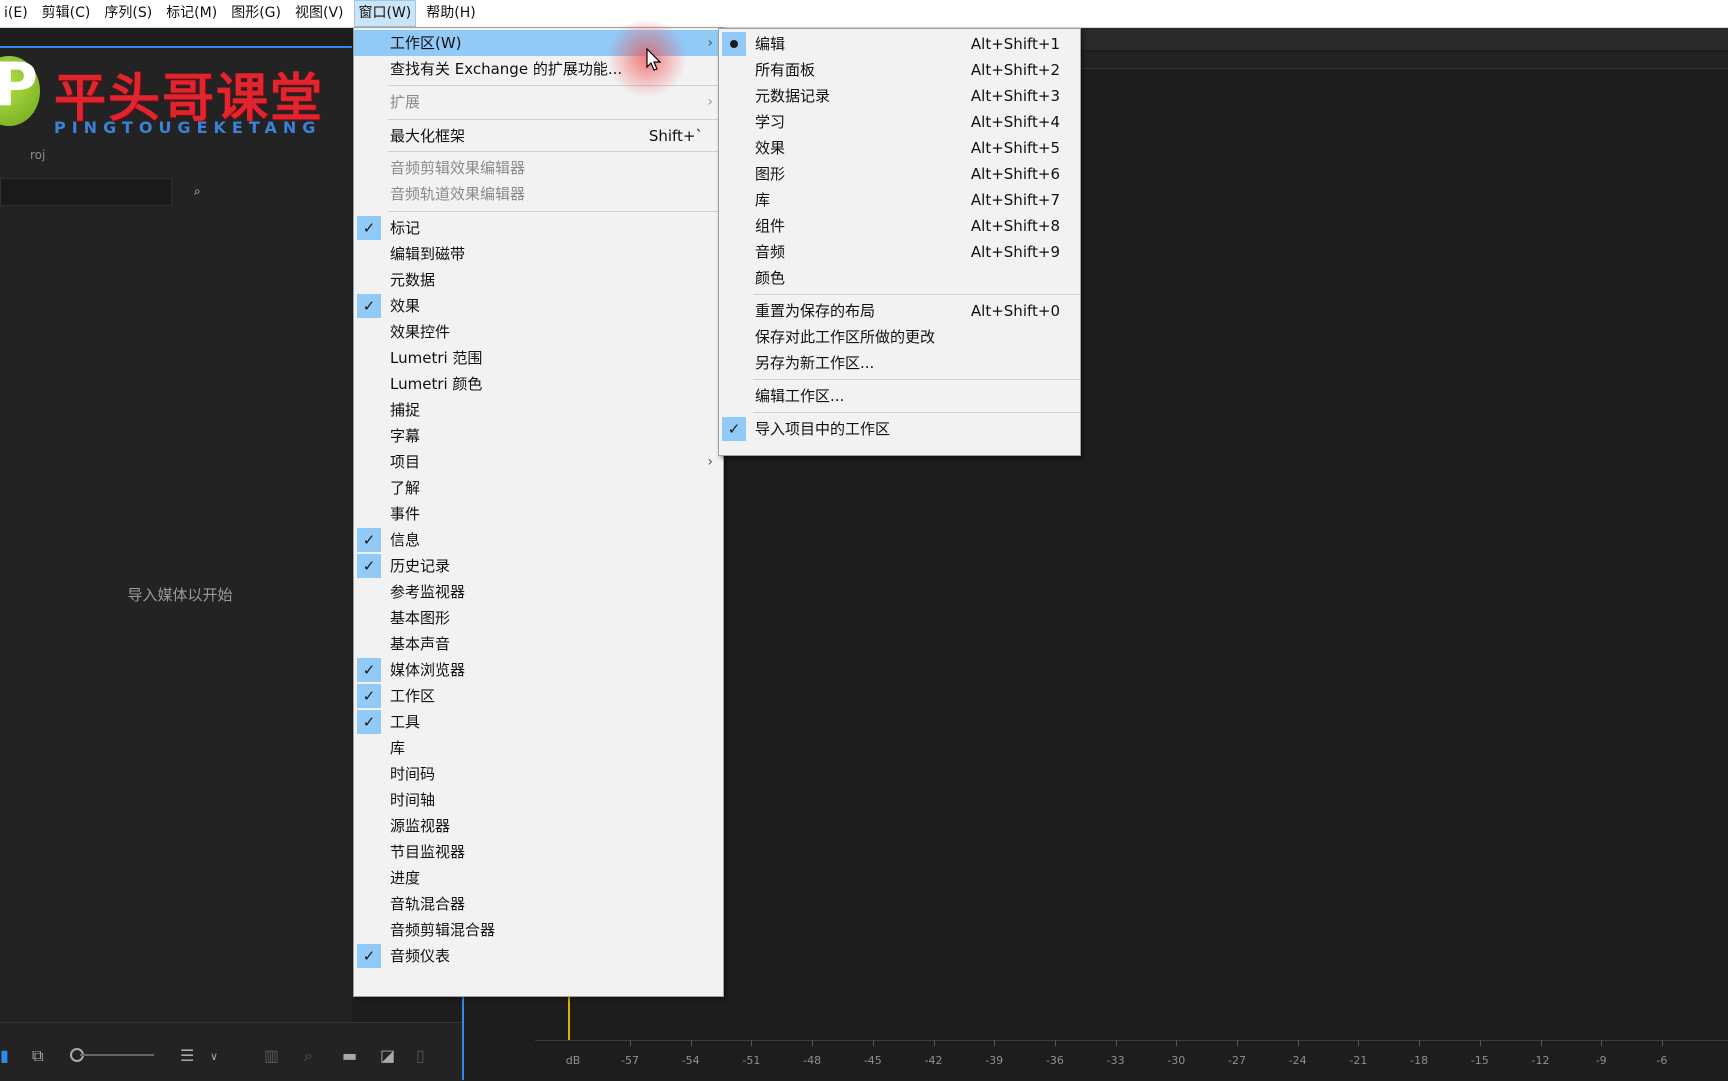  Describe the element at coordinates (538, 644) in the screenshot. I see `menu-item: 基本声音` at that location.